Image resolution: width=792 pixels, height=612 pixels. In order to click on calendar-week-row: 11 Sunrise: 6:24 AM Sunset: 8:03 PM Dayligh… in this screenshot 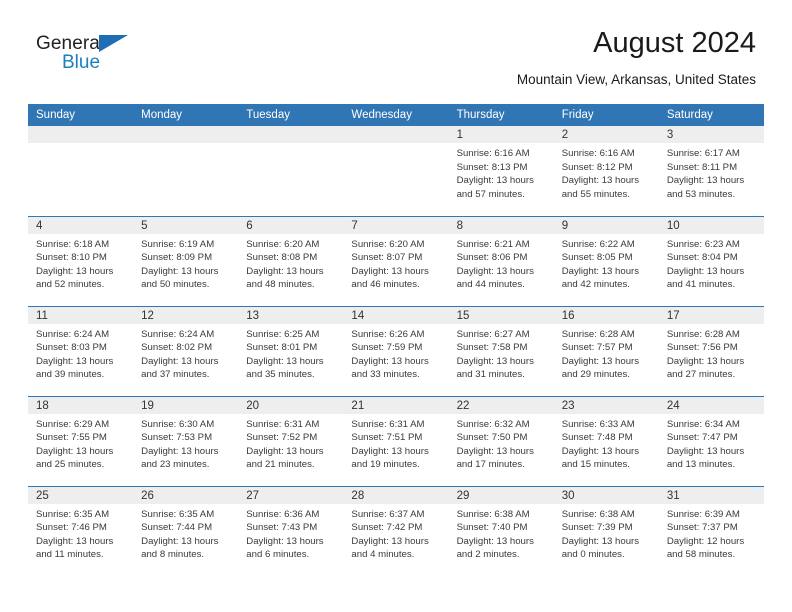, I will do `click(396, 350)`.